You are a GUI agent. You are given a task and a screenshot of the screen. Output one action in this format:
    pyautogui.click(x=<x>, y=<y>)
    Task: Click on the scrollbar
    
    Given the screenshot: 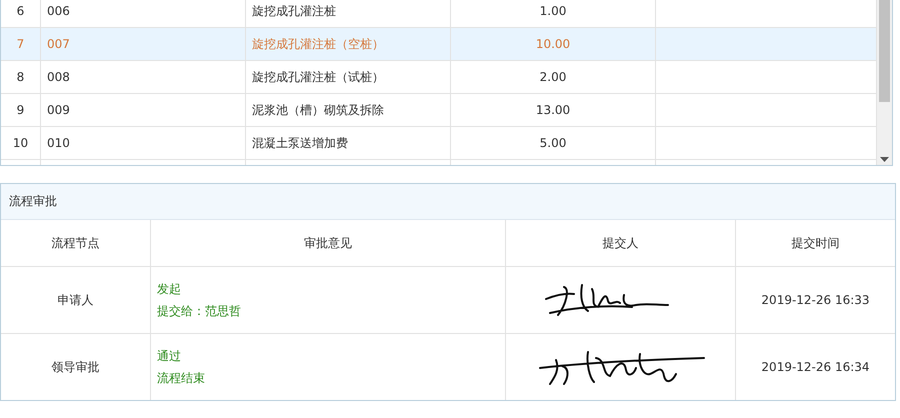 What is the action you would take?
    pyautogui.click(x=884, y=82)
    